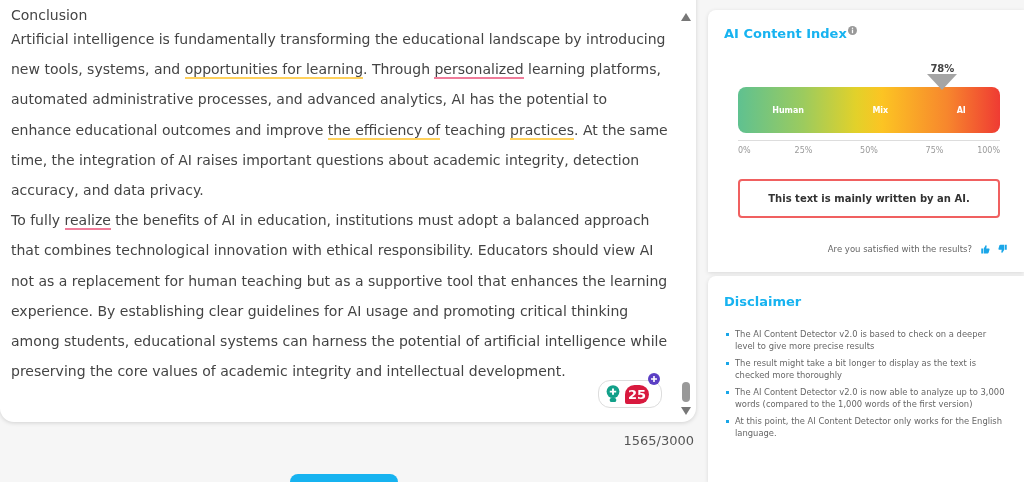 The width and height of the screenshot is (1024, 482). Describe the element at coordinates (344, 478) in the screenshot. I see `submit-button` at that location.